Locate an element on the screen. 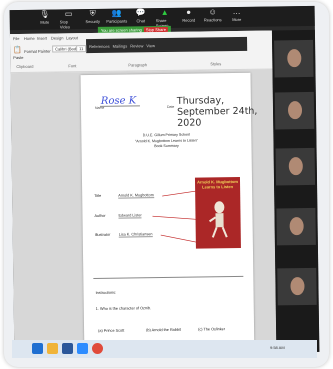  mute-button: 🎙 Mute is located at coordinates (45, 17).